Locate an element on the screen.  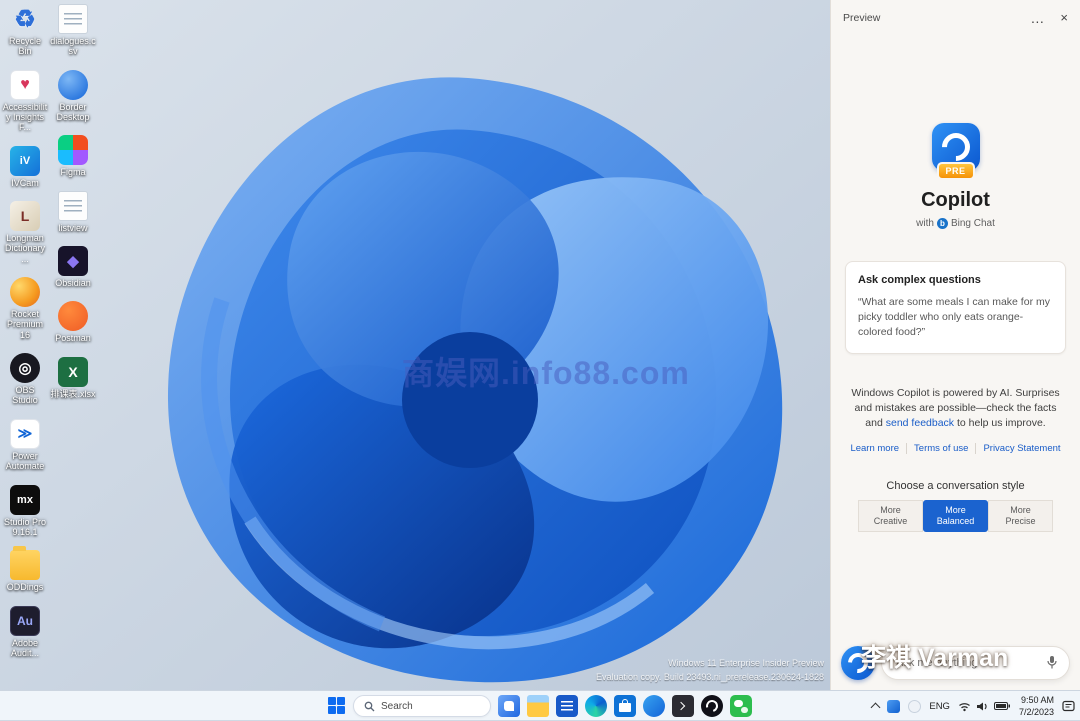
copilot-hero: PRE Copilot with b Bing Chat is located at coordinates (955, 176).